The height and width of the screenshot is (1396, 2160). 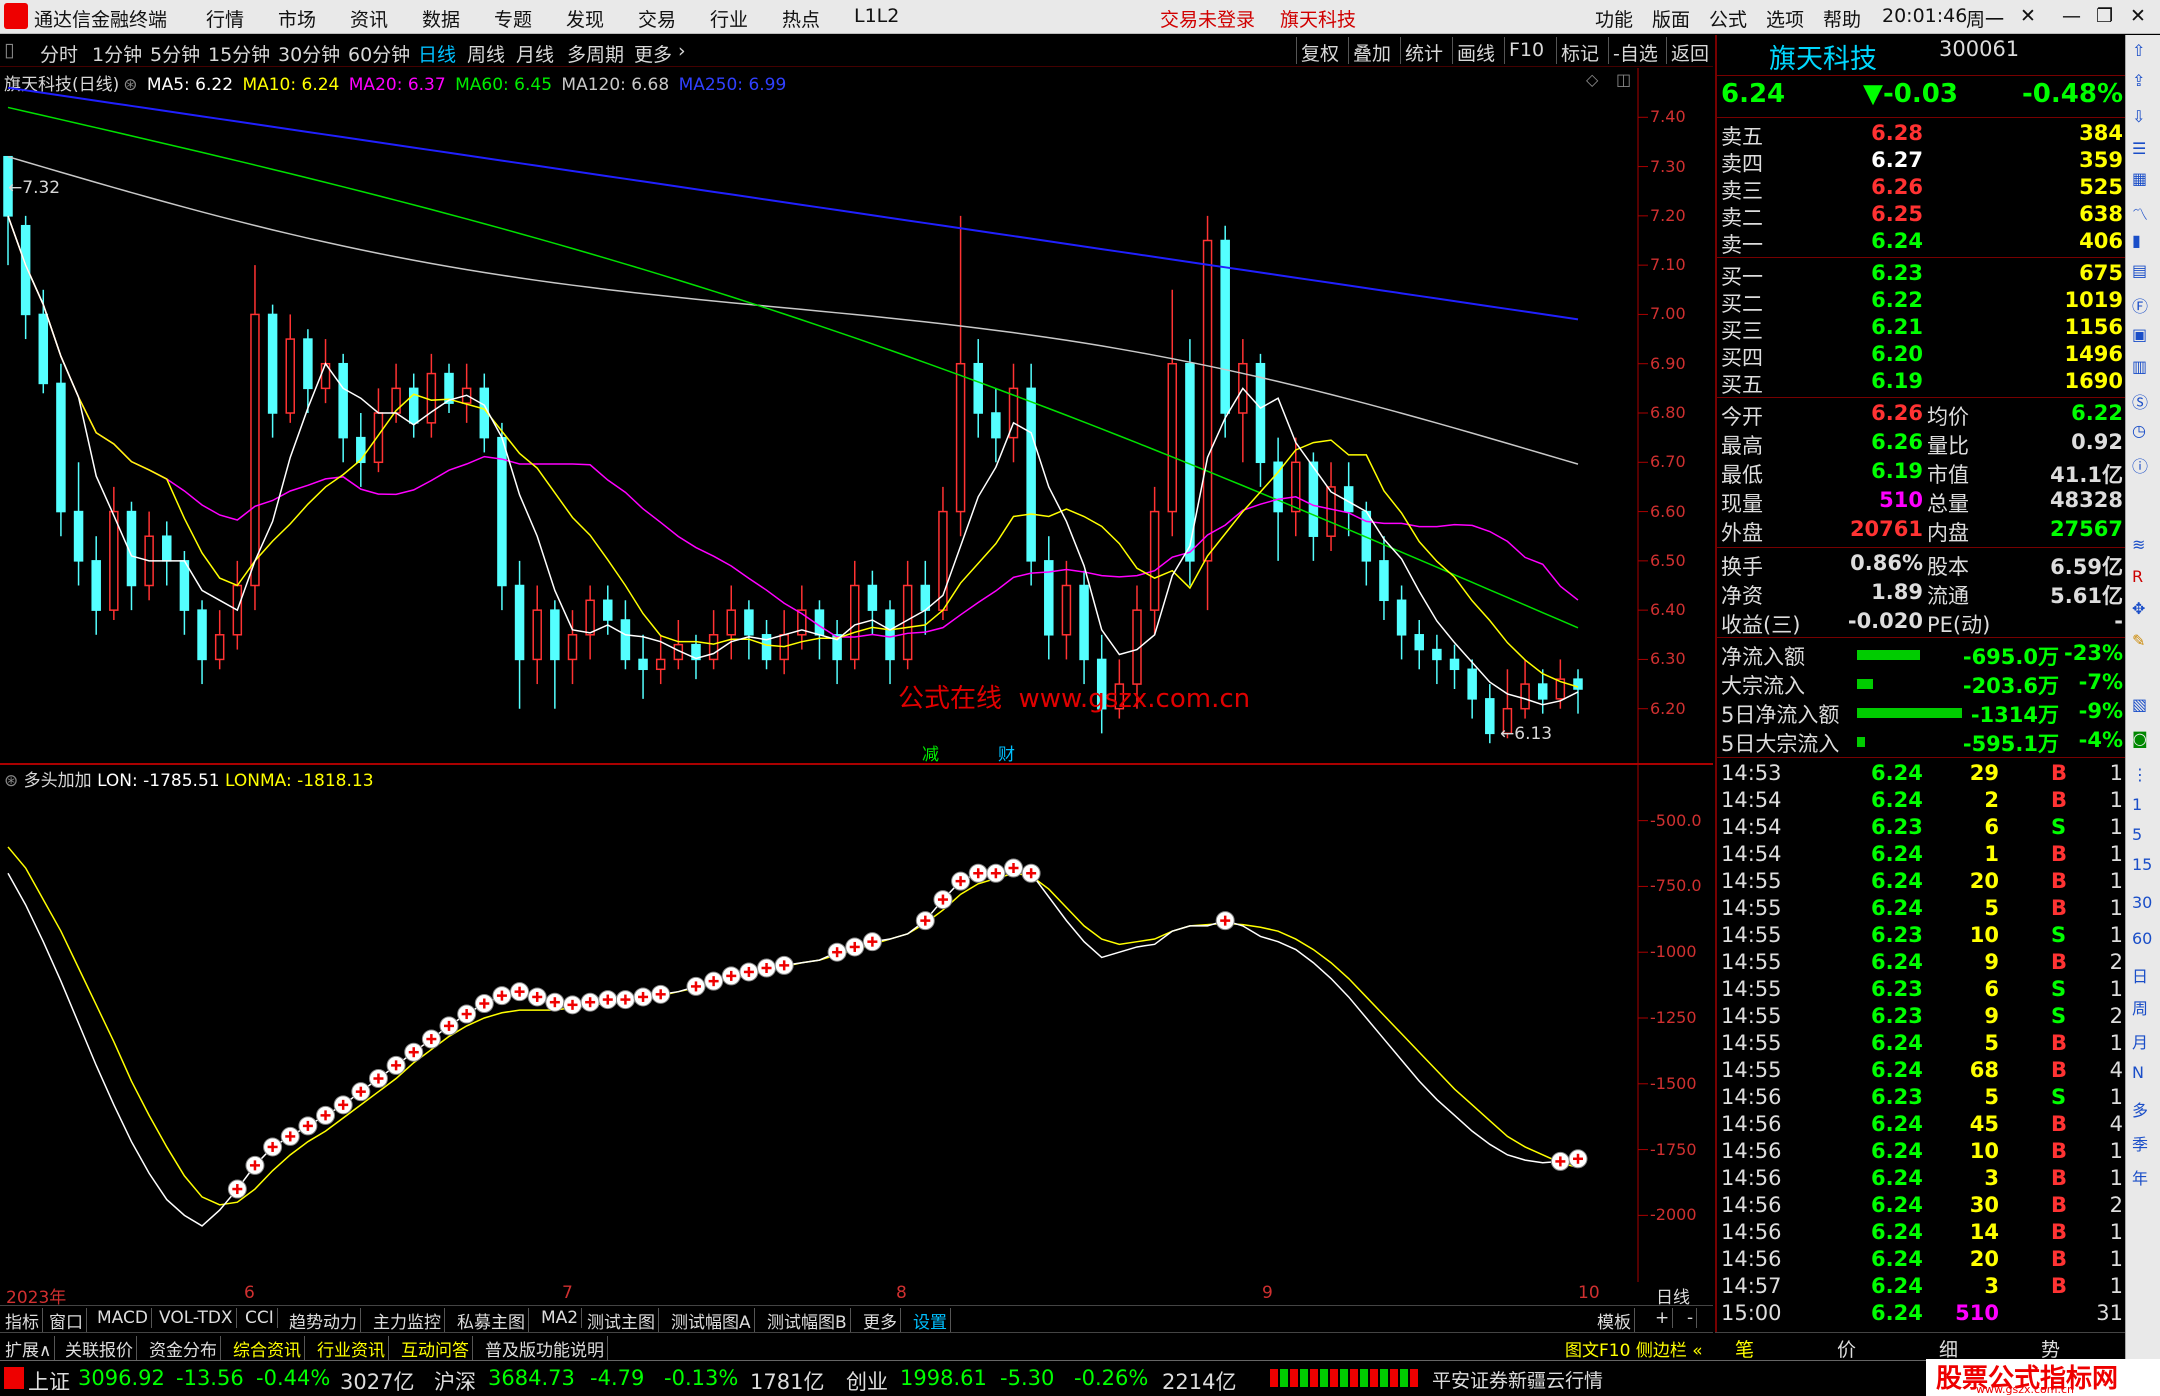 I want to click on flow-row: 大宗流入 -203.6万 -7%, so click(x=1922, y=684).